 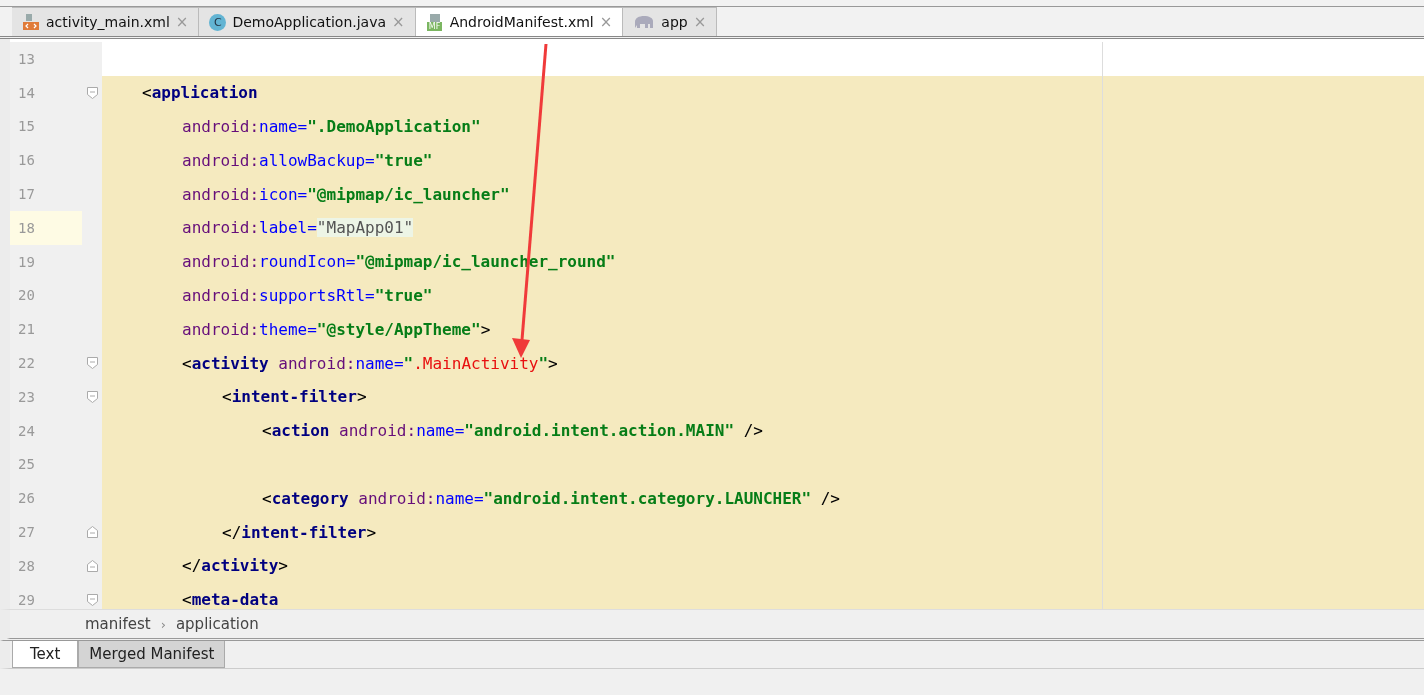 I want to click on tab-label: AndroidManifest.xml, so click(x=521, y=22).